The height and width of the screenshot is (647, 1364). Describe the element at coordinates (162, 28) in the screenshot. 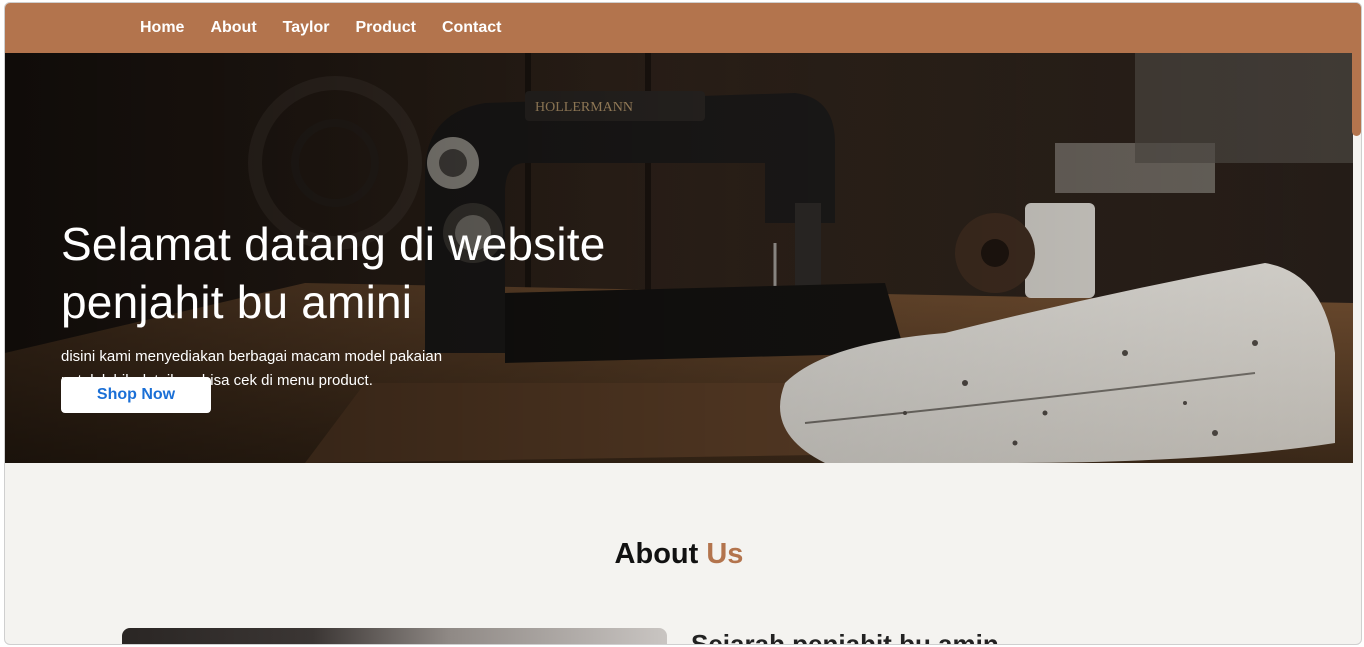

I see `nav-home: Home` at that location.